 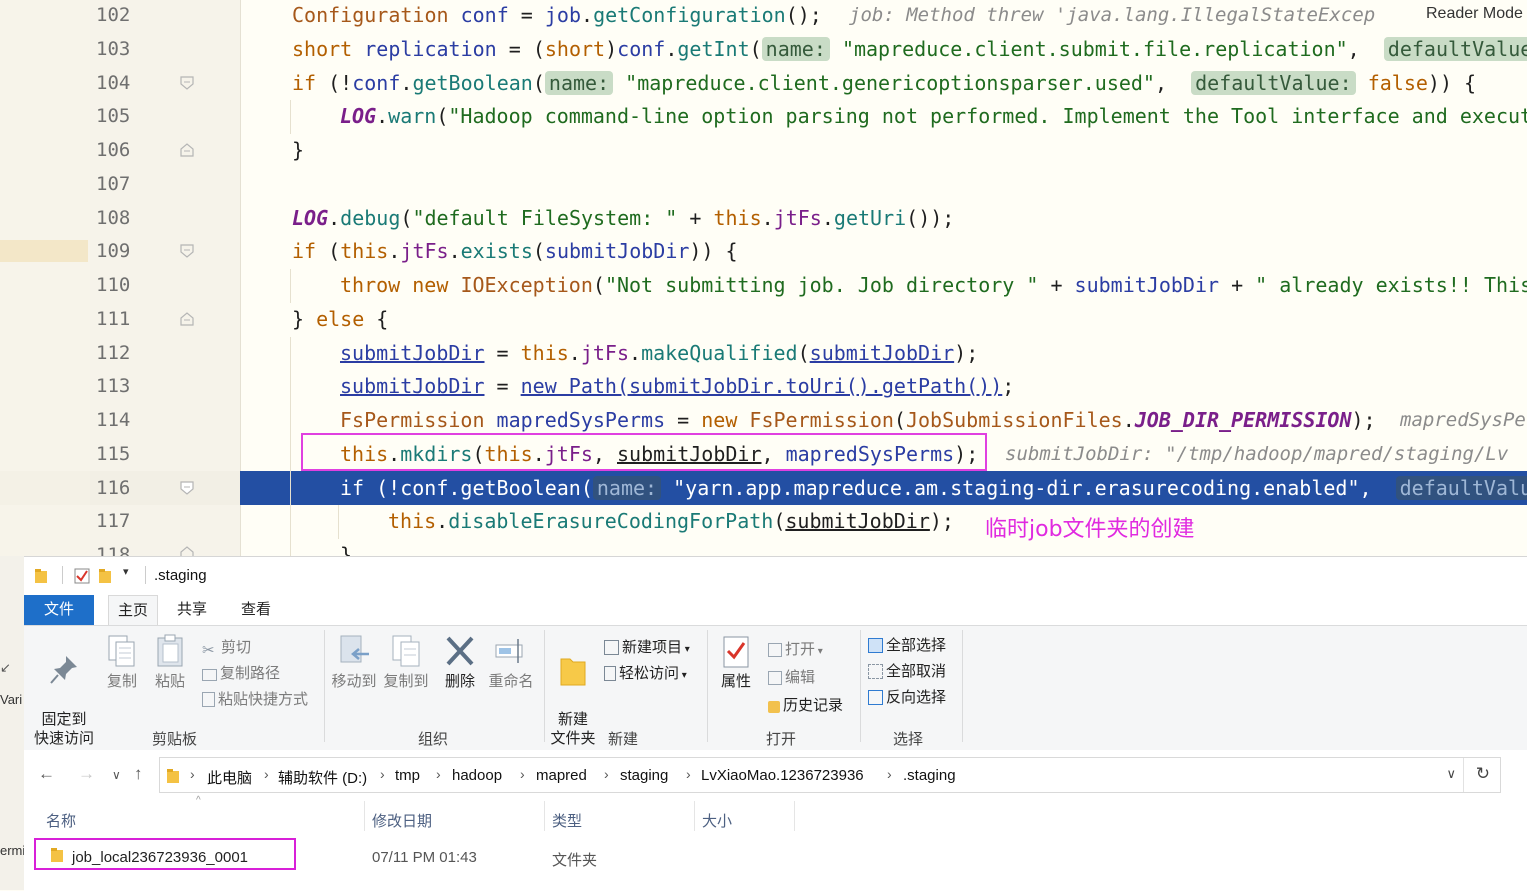 I want to click on code-token: new, so click(x=719, y=420).